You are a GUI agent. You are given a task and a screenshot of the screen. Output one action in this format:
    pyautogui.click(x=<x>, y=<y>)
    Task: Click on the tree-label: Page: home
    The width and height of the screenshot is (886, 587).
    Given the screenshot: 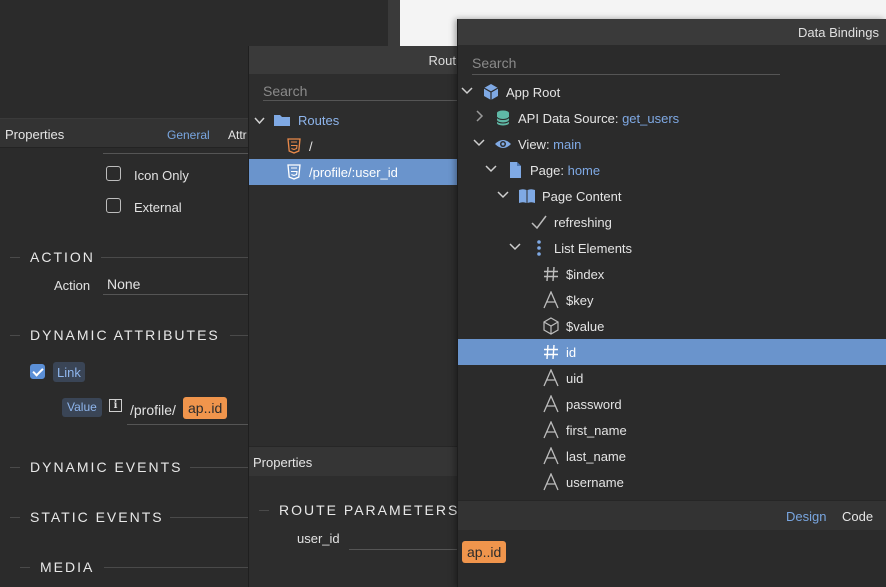 What is the action you would take?
    pyautogui.click(x=565, y=170)
    